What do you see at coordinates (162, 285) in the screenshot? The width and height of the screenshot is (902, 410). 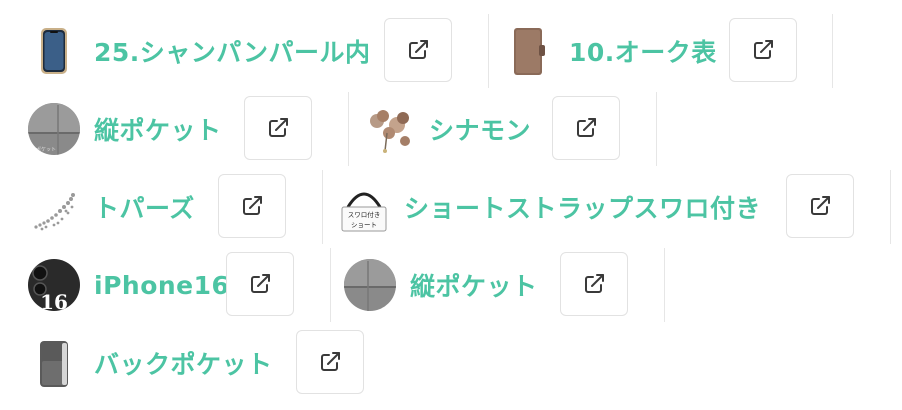 I see `option-label: iPhone16` at bounding box center [162, 285].